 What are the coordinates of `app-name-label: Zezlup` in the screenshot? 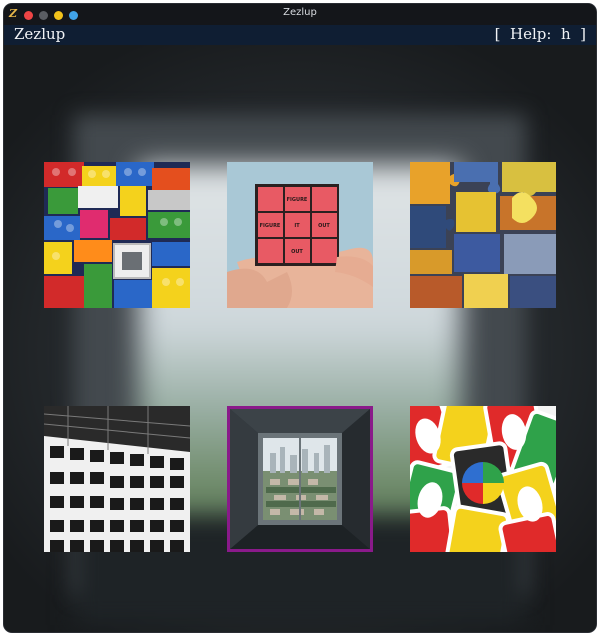 It's located at (40, 34).